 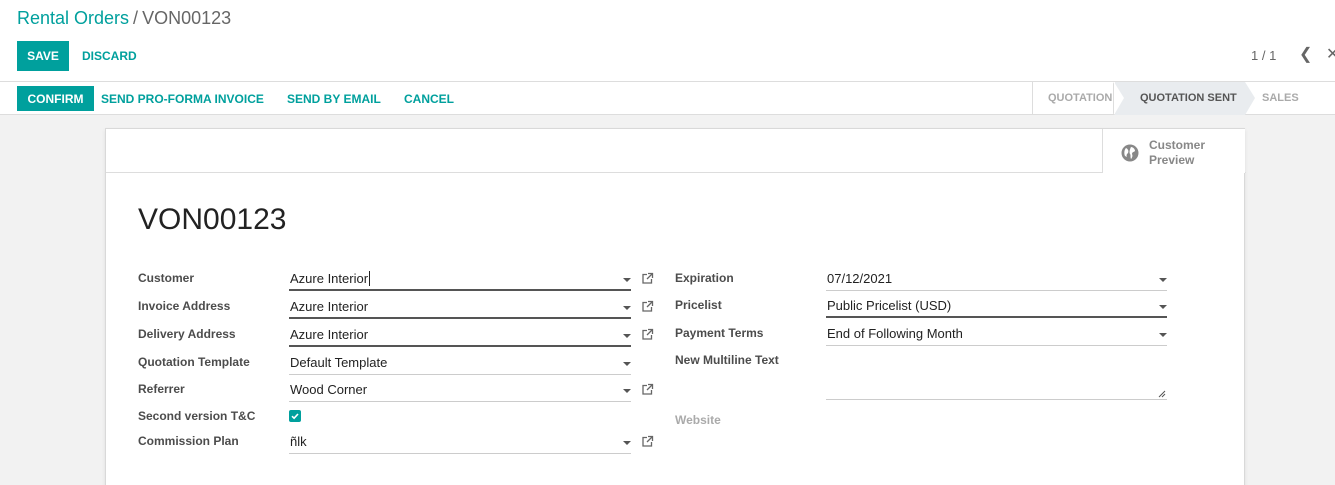 I want to click on pager-previous-icon: ❮, so click(x=1305, y=54).